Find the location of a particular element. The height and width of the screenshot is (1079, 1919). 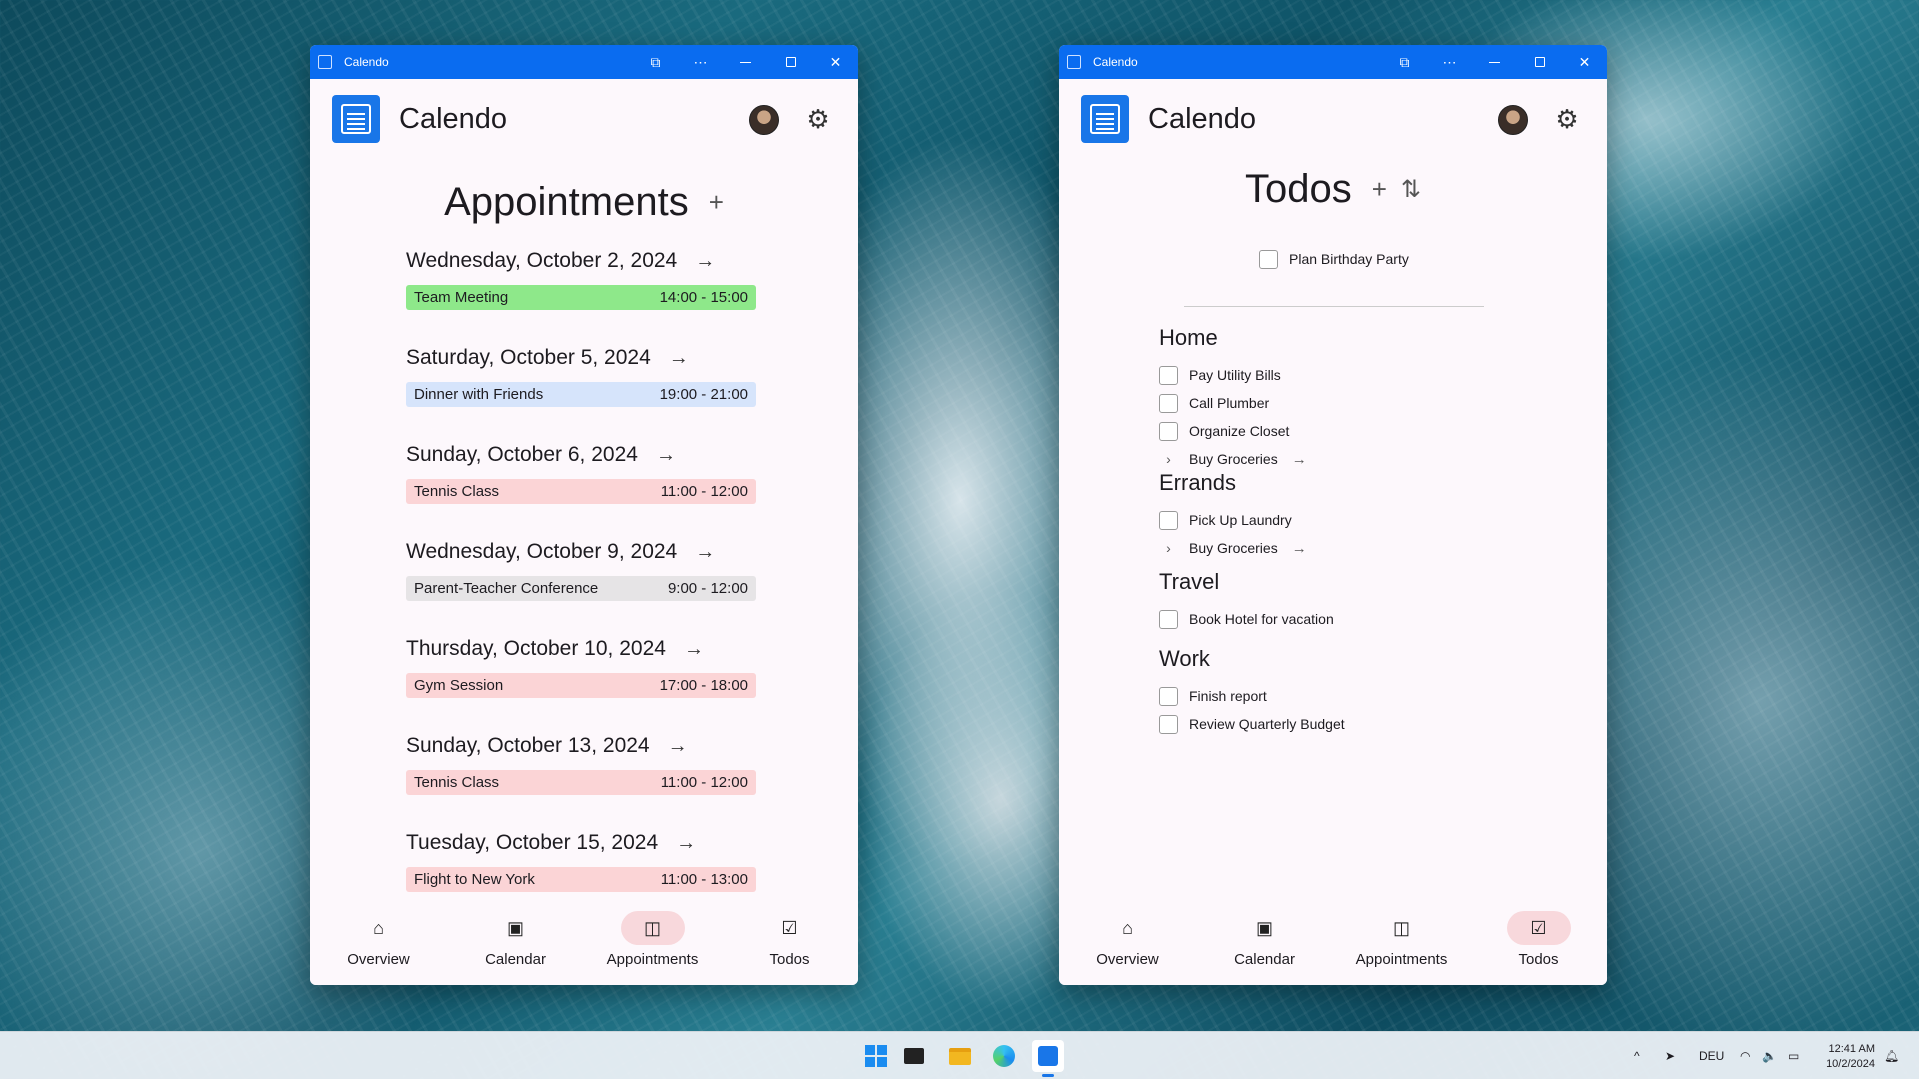

todo-item: Review Quarterly Budget is located at coordinates (1252, 724).